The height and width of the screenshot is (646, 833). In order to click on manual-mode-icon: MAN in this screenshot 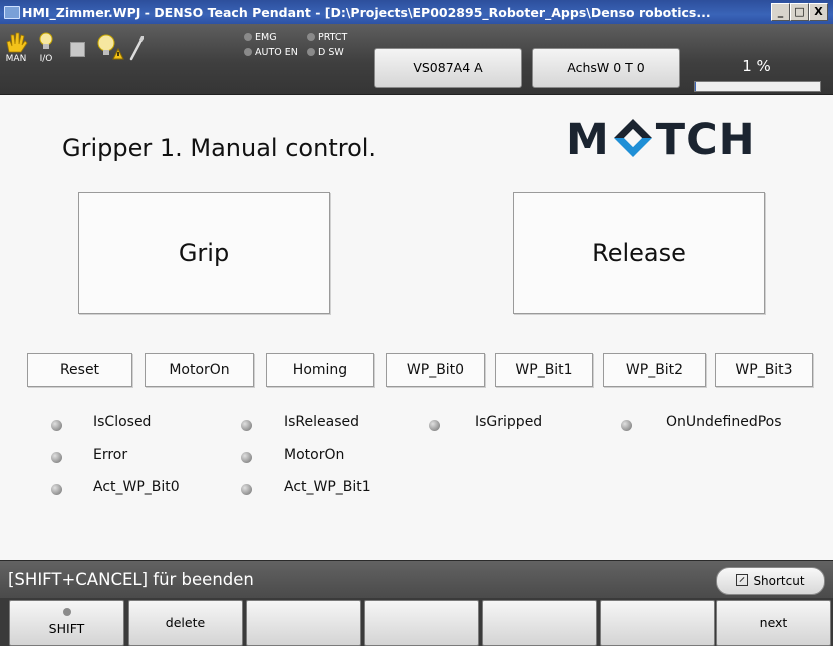, I will do `click(16, 48)`.